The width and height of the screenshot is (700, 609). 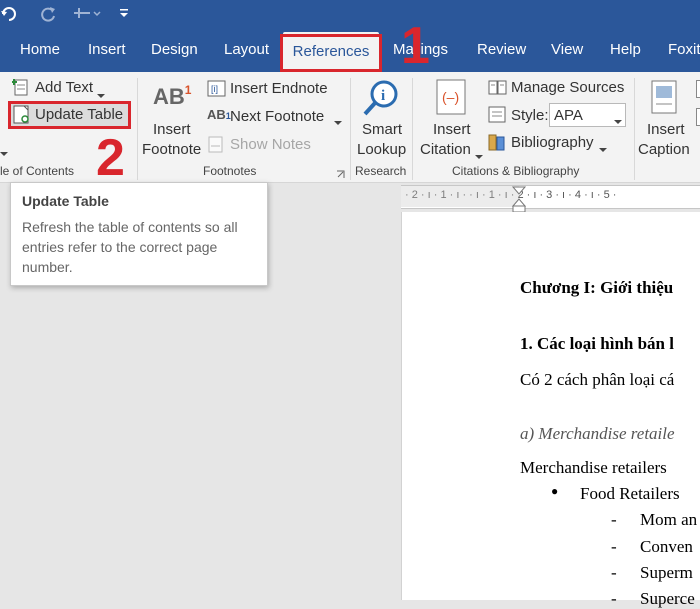 I want to click on ruler-margin-area, so click(x=460, y=196).